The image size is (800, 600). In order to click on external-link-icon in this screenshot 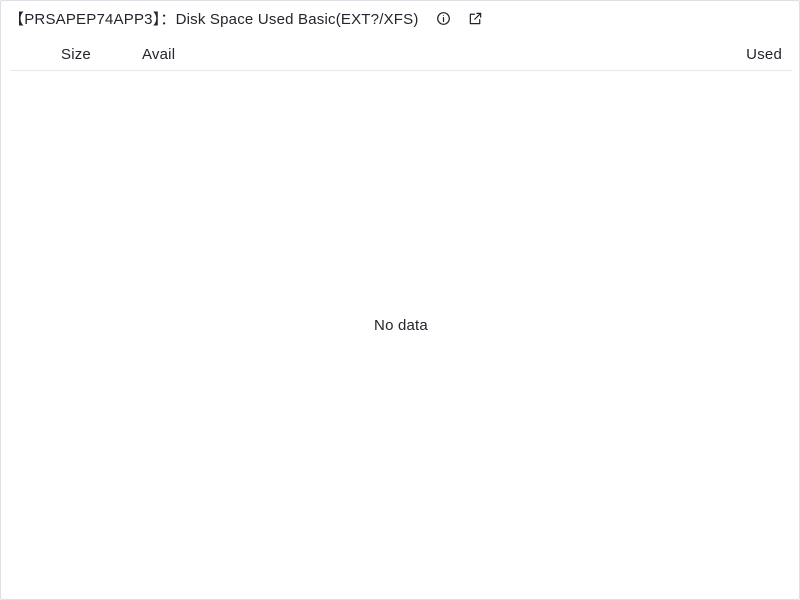, I will do `click(476, 18)`.